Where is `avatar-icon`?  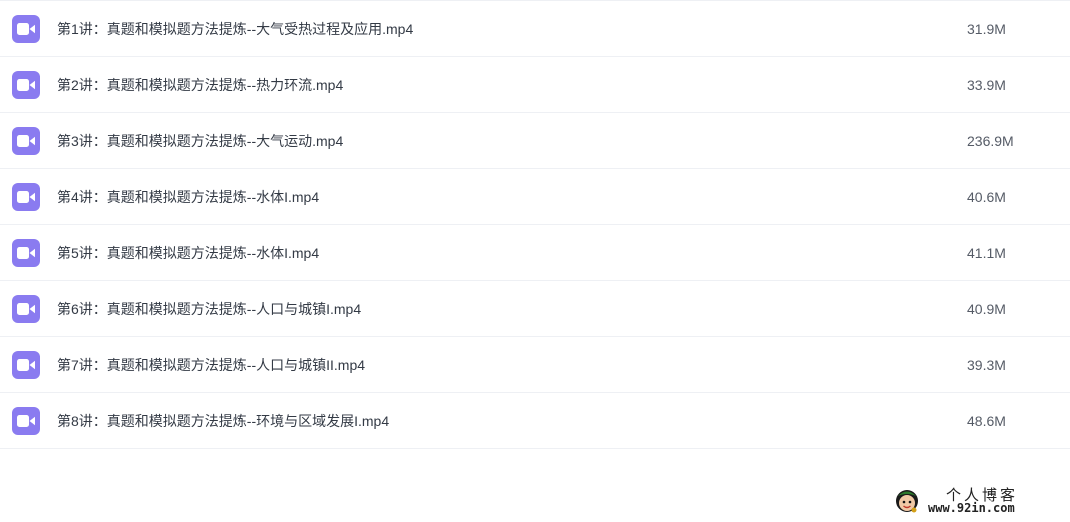 avatar-icon is located at coordinates (907, 501).